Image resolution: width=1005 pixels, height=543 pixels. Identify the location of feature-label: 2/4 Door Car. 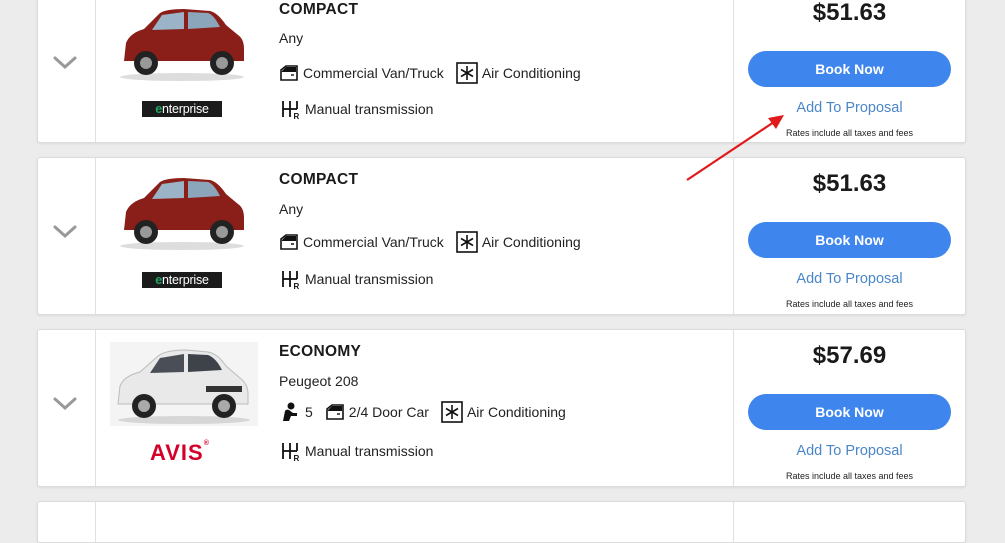
(388, 412).